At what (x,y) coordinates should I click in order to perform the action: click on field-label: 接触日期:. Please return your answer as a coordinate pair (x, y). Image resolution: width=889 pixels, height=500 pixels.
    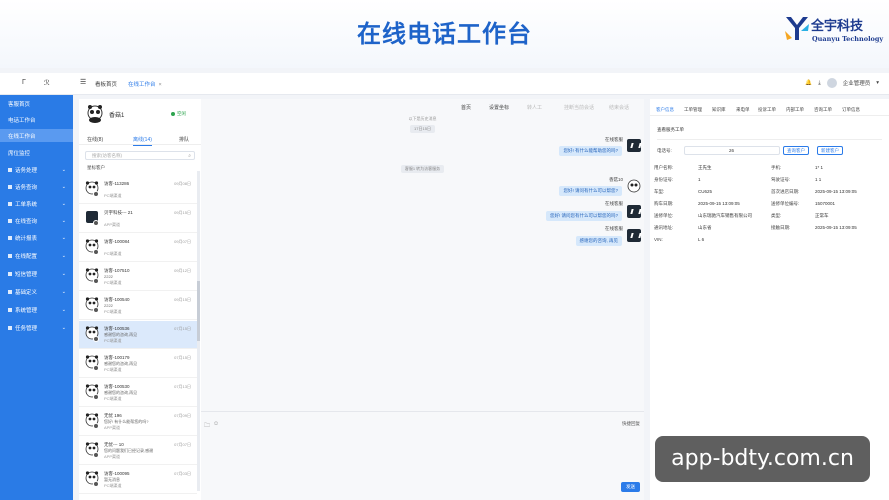
    Looking at the image, I should click on (781, 227).